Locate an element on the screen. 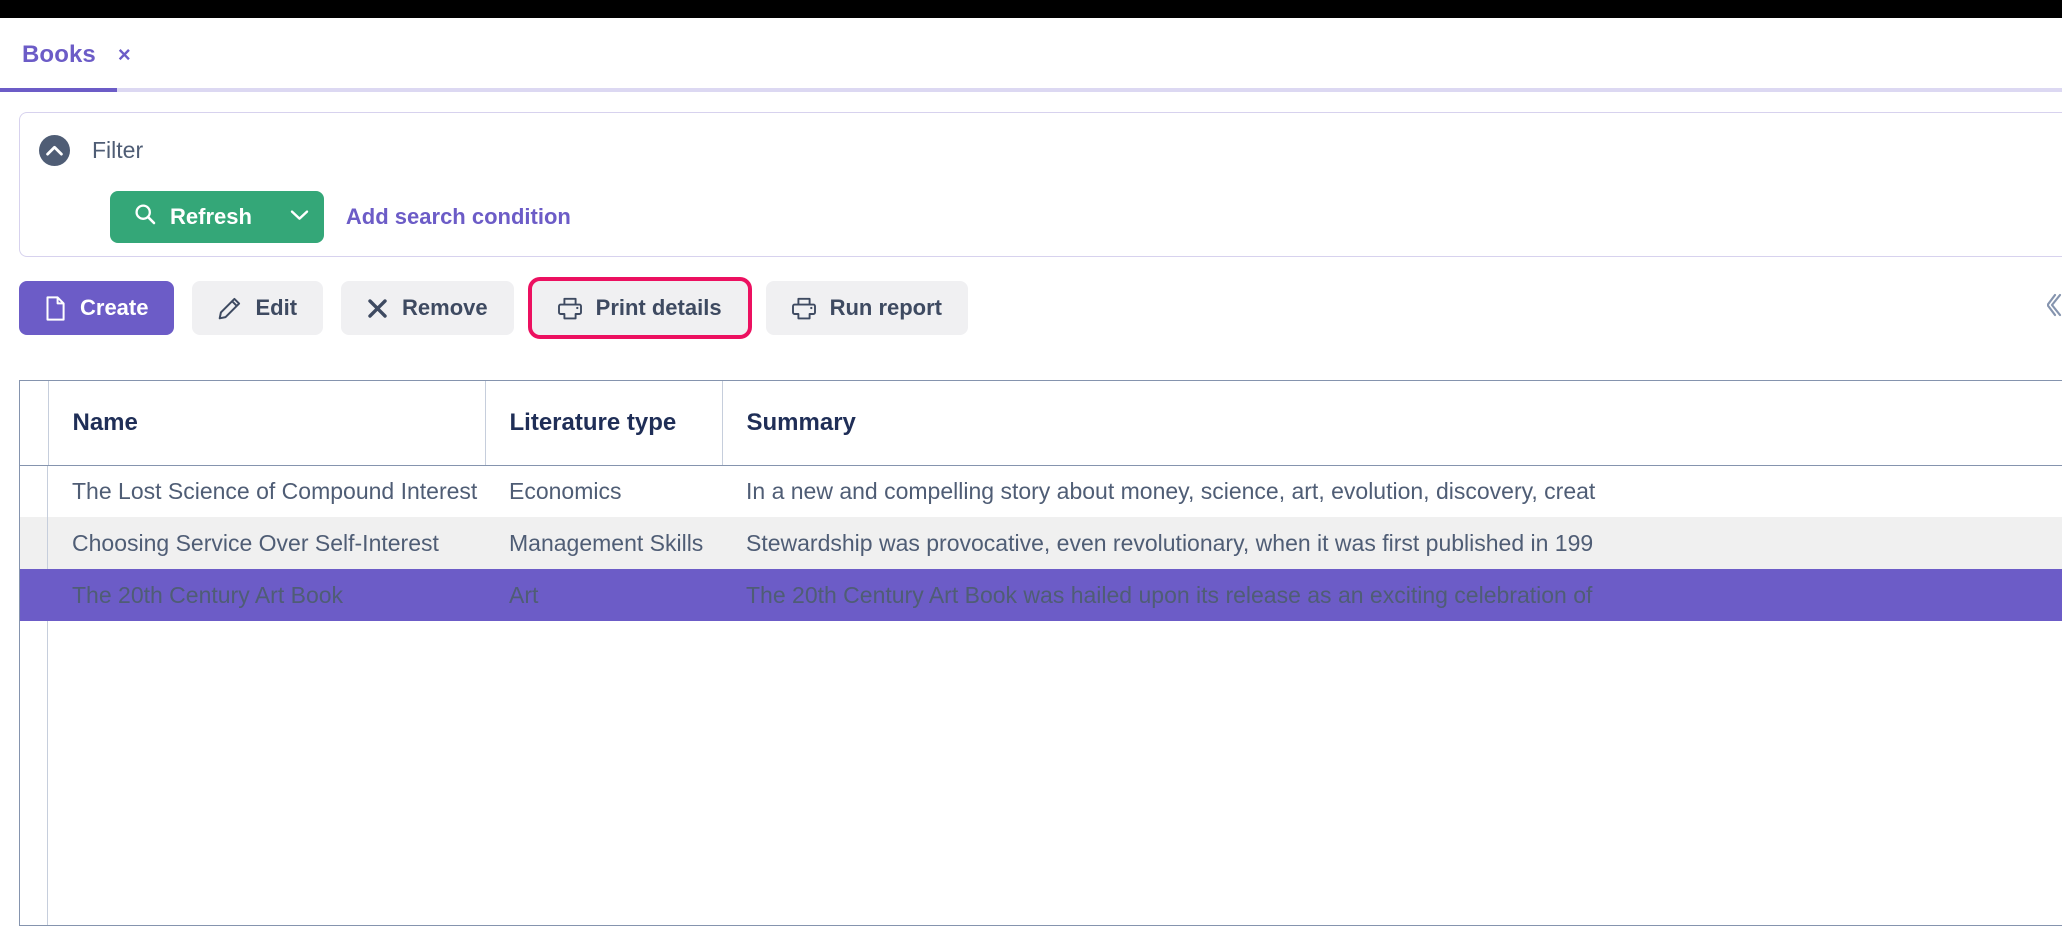 The width and height of the screenshot is (2062, 944). pencil-icon is located at coordinates (229, 308).